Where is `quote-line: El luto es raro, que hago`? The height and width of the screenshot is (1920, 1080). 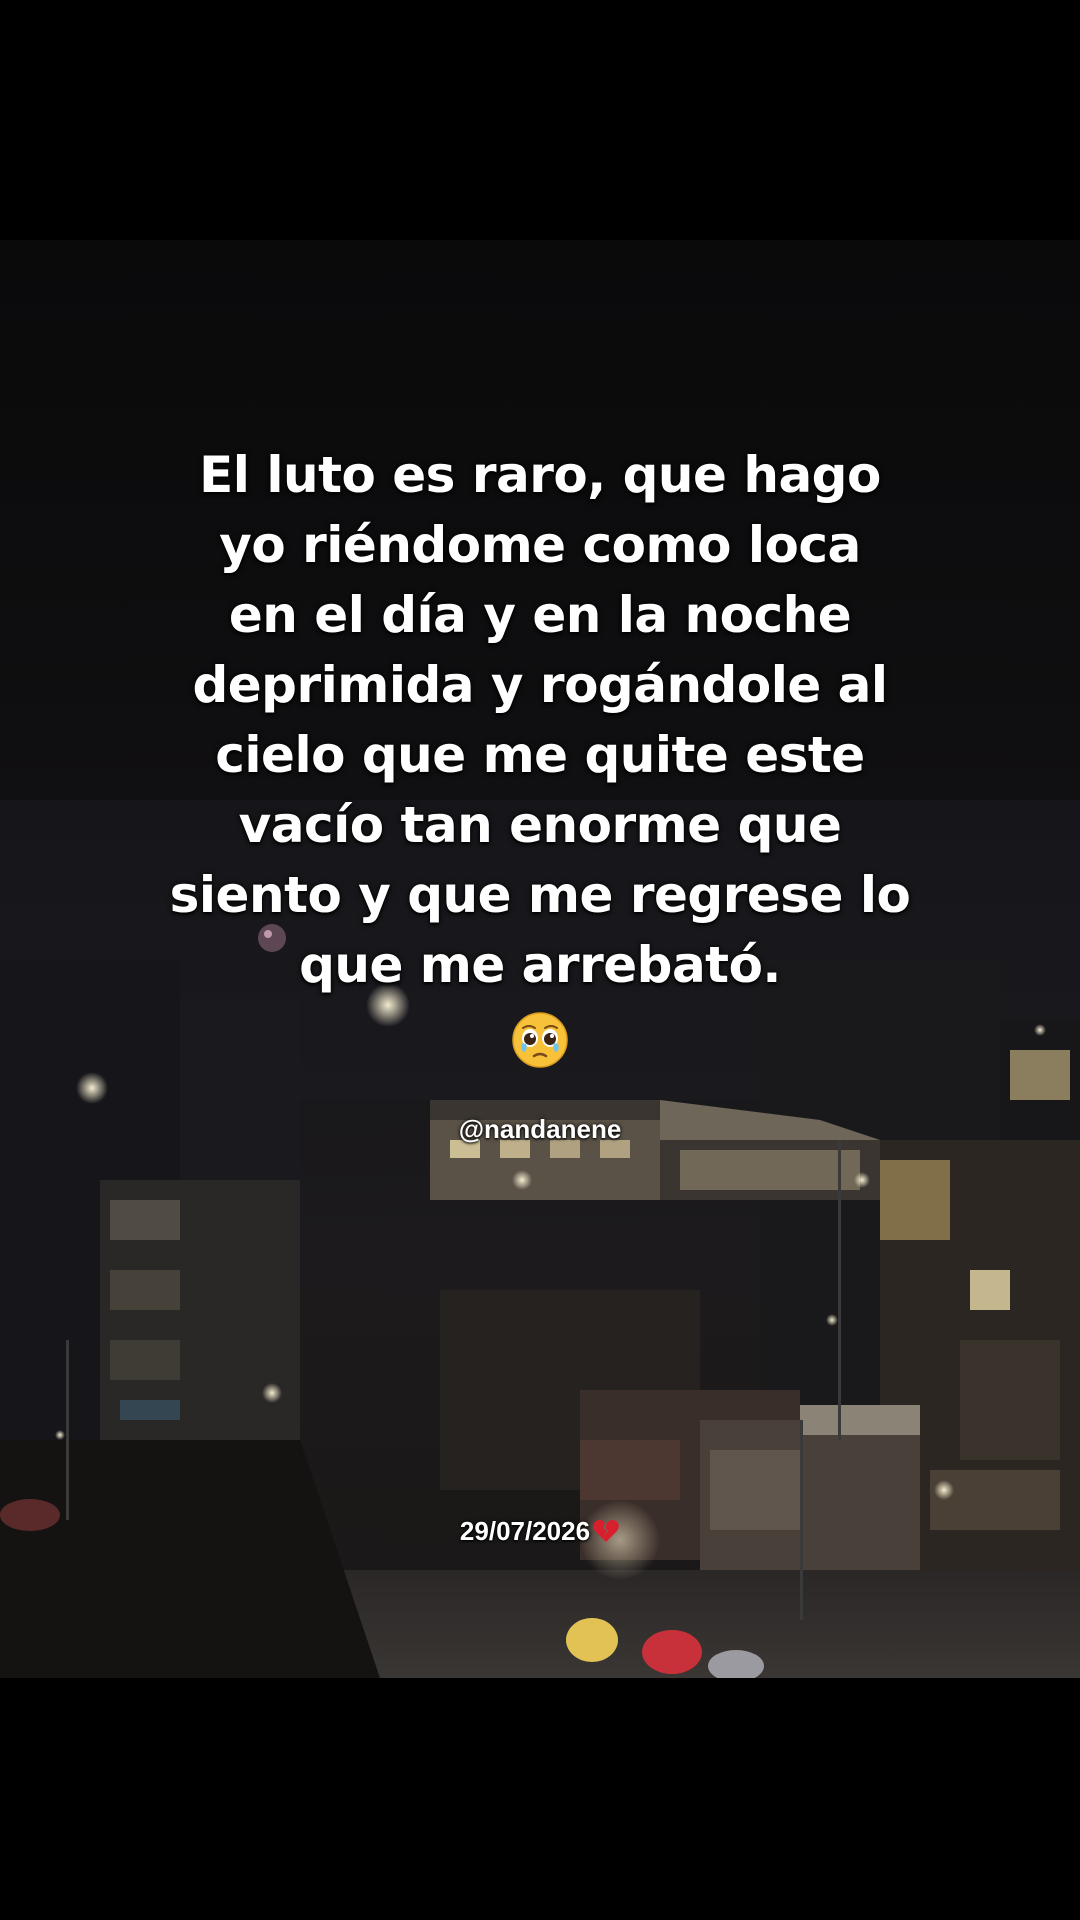 quote-line: El luto es raro, que hago is located at coordinates (540, 475).